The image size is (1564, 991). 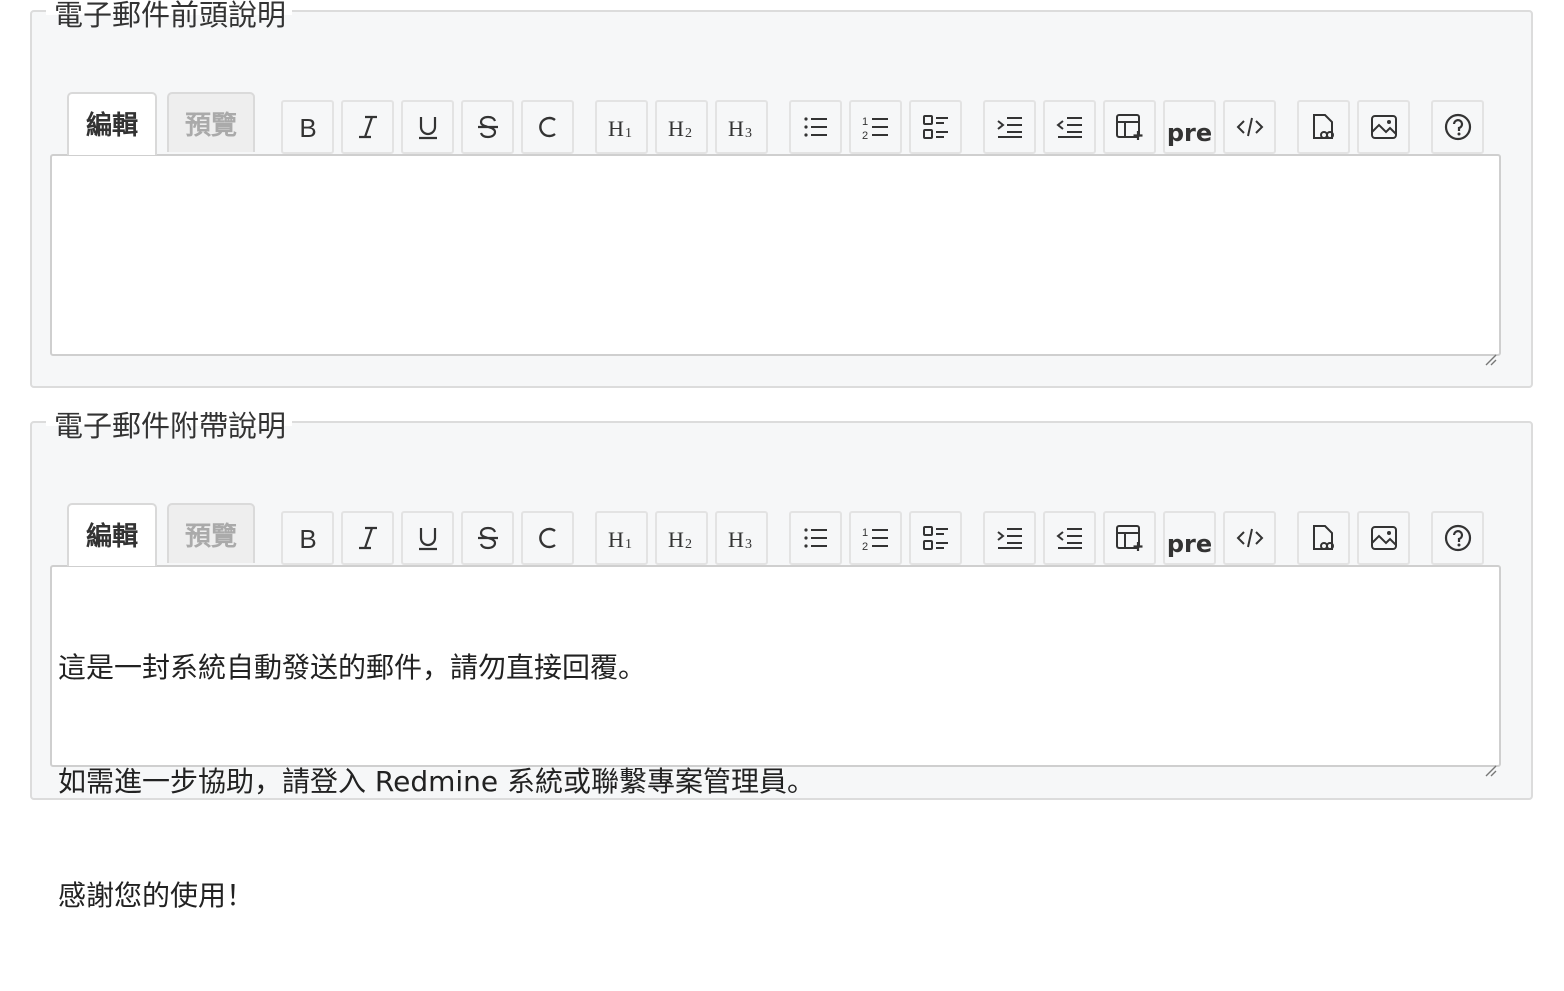 I want to click on footer-line: 感謝您的使用！, so click(x=156, y=895).